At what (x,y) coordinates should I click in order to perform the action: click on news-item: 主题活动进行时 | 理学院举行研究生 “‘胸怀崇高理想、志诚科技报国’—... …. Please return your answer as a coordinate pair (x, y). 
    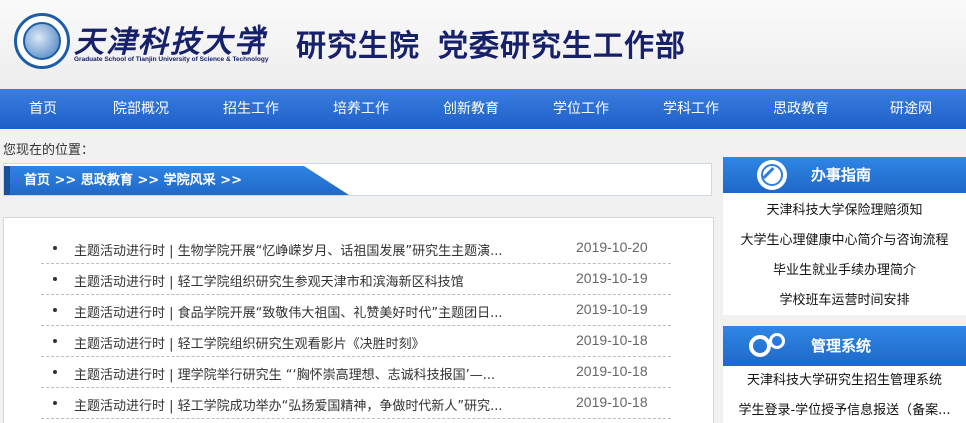
    Looking at the image, I should click on (356, 372).